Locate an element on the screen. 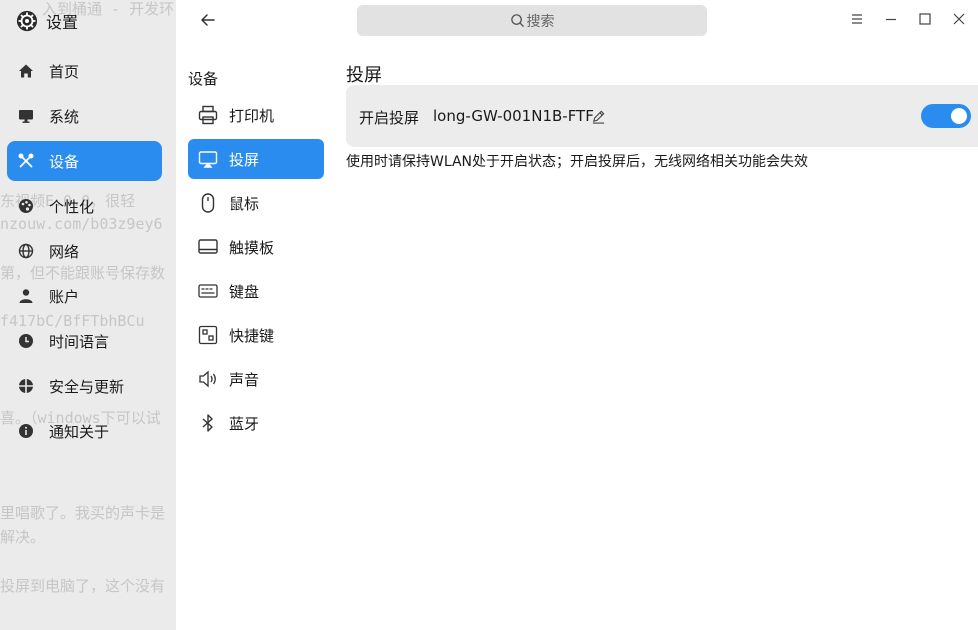  shortcut-icon is located at coordinates (208, 335).